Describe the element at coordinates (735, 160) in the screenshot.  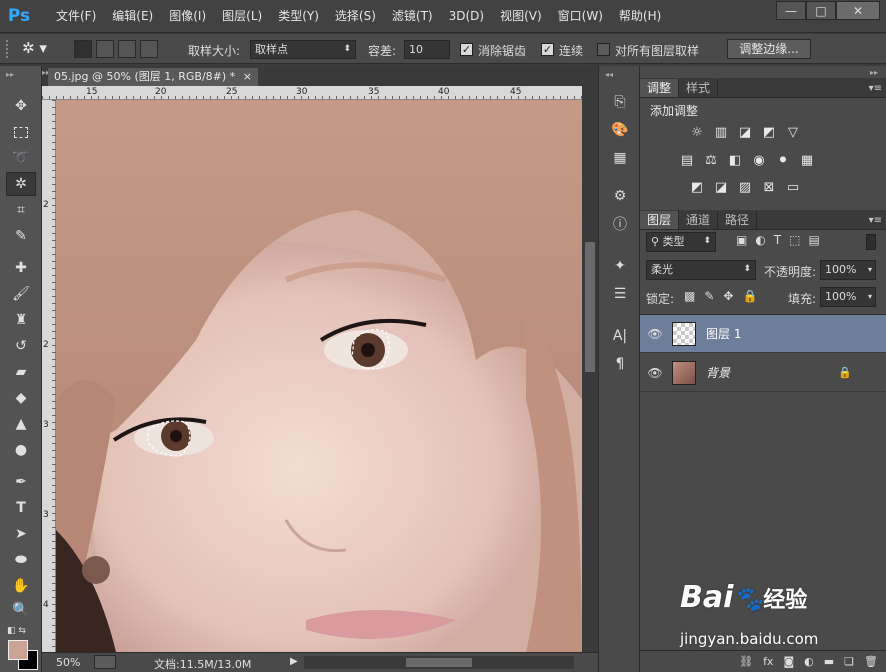
I see `black-white-icon: ◧` at that location.